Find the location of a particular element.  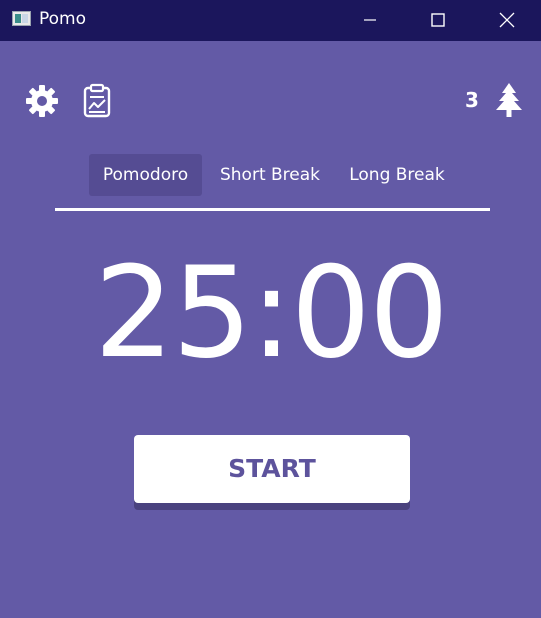

maximize-icon is located at coordinates (438, 20).